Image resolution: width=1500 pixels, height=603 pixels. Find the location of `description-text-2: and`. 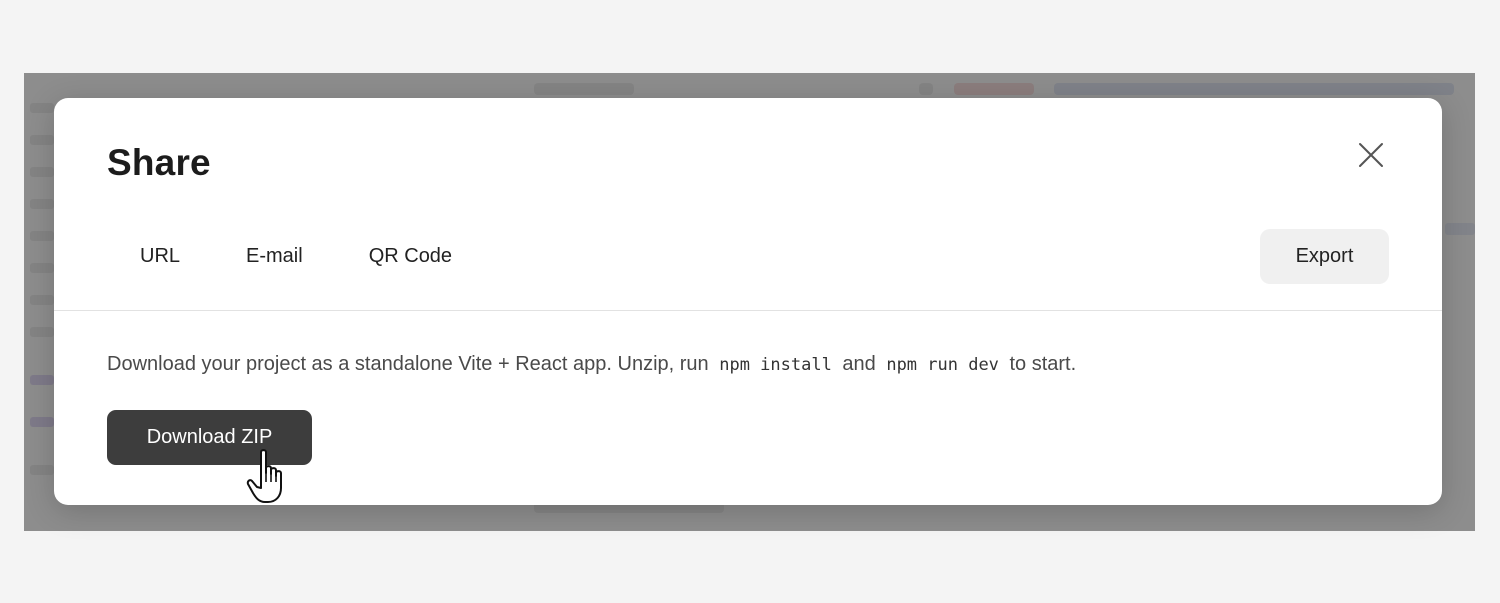

description-text-2: and is located at coordinates (859, 364).